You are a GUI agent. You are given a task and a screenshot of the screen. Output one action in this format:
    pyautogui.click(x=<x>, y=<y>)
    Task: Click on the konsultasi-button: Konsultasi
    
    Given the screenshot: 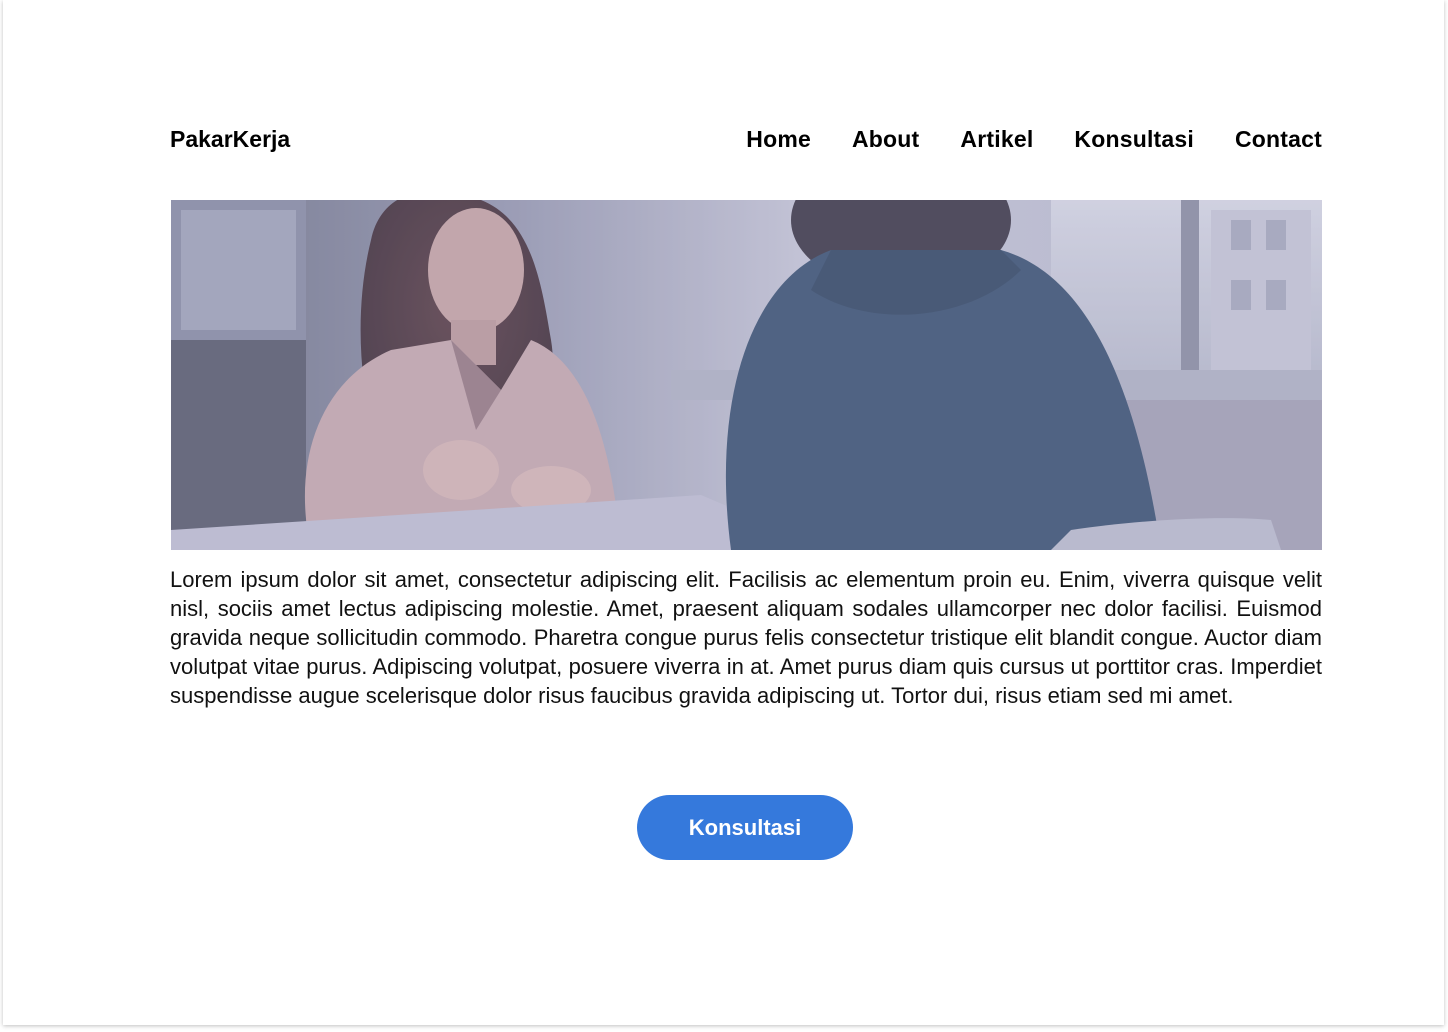 What is the action you would take?
    pyautogui.click(x=745, y=827)
    